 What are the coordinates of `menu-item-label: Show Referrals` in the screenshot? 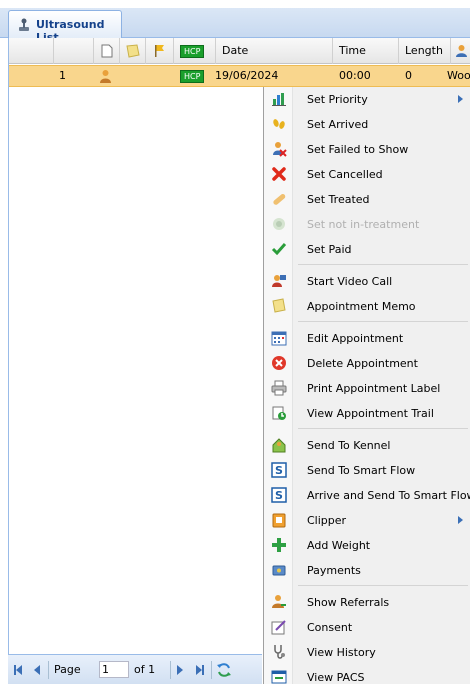 It's located at (348, 602).